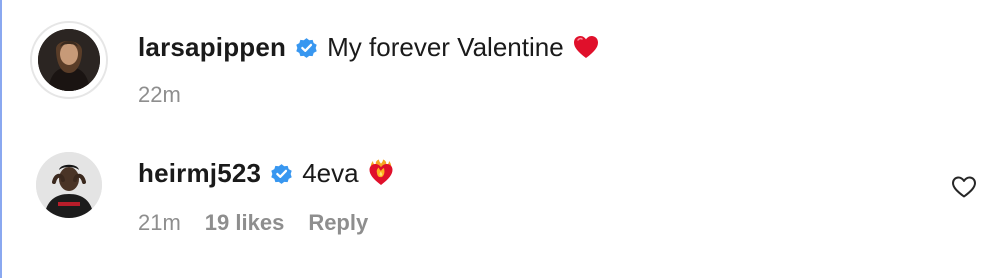 This screenshot has height=278, width=1001. I want to click on timestamp: 21m, so click(159, 223).